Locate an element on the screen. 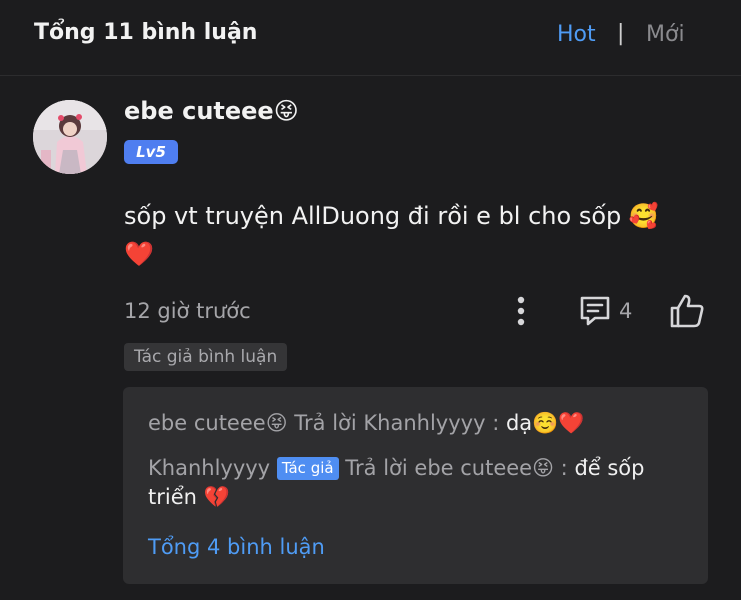 Image resolution: width=741 pixels, height=600 pixels. comment-username: ebe cuteee😝 is located at coordinates (211, 111).